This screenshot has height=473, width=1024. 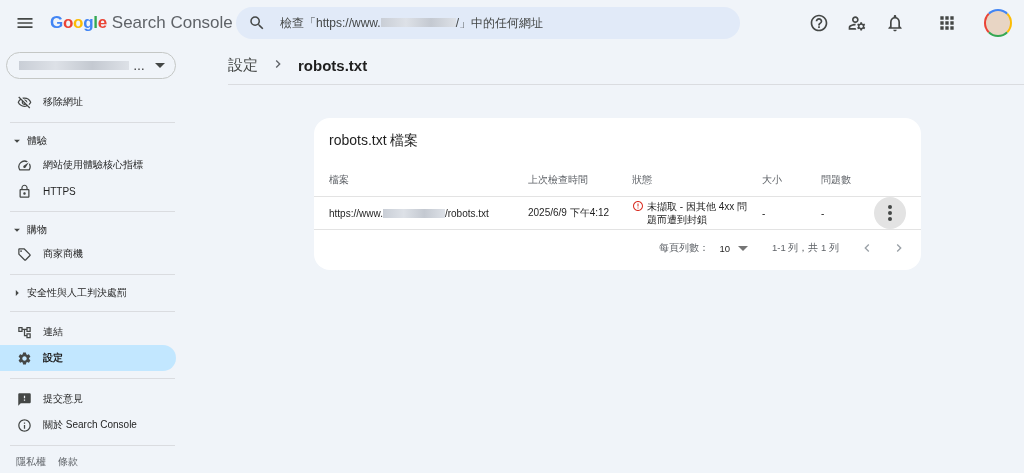 What do you see at coordinates (776, 185) in the screenshot?
I see `column-header: 大小` at bounding box center [776, 185].